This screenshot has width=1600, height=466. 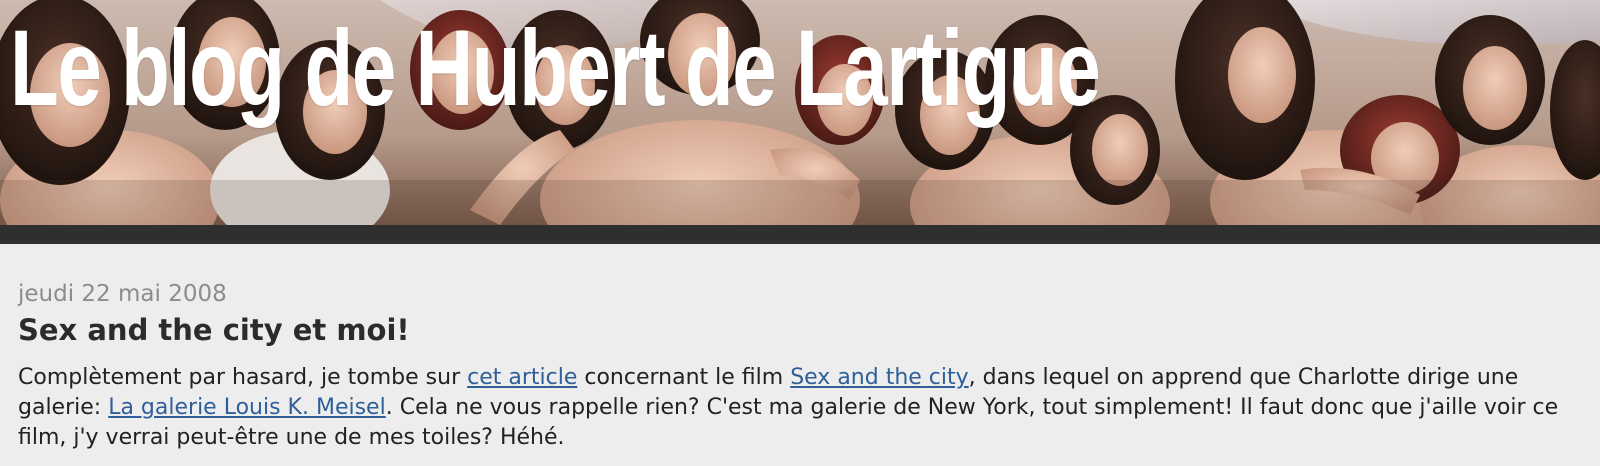 What do you see at coordinates (243, 378) in the screenshot?
I see `post-text-segment: Complètement par hasard, je tombe sur` at bounding box center [243, 378].